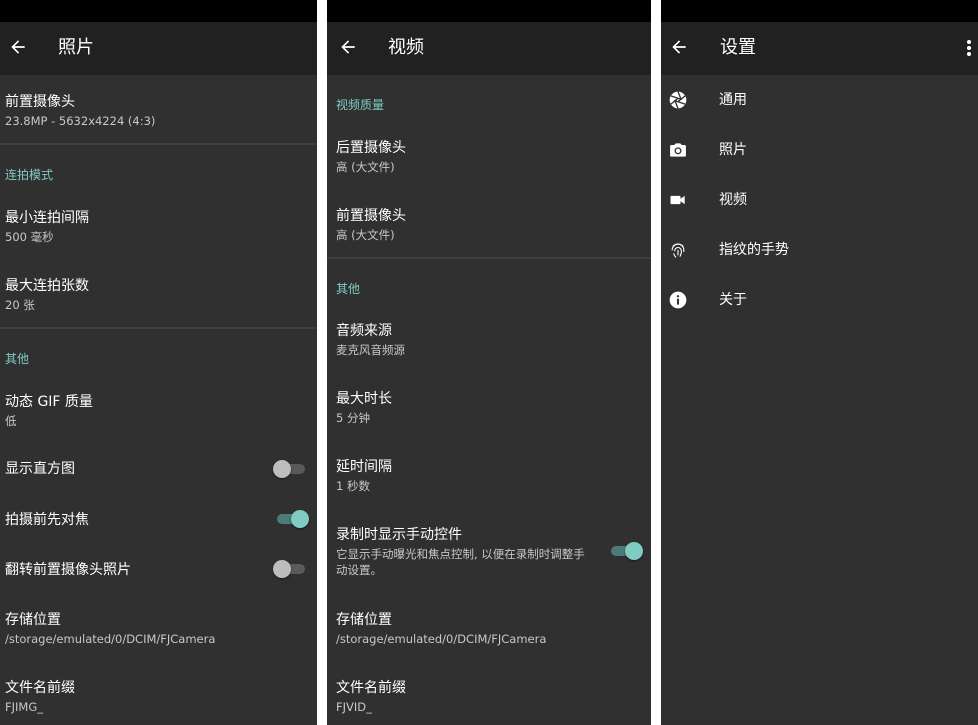 The height and width of the screenshot is (725, 978). What do you see at coordinates (291, 568) in the screenshot?
I see `flip-front-photo-toggle` at bounding box center [291, 568].